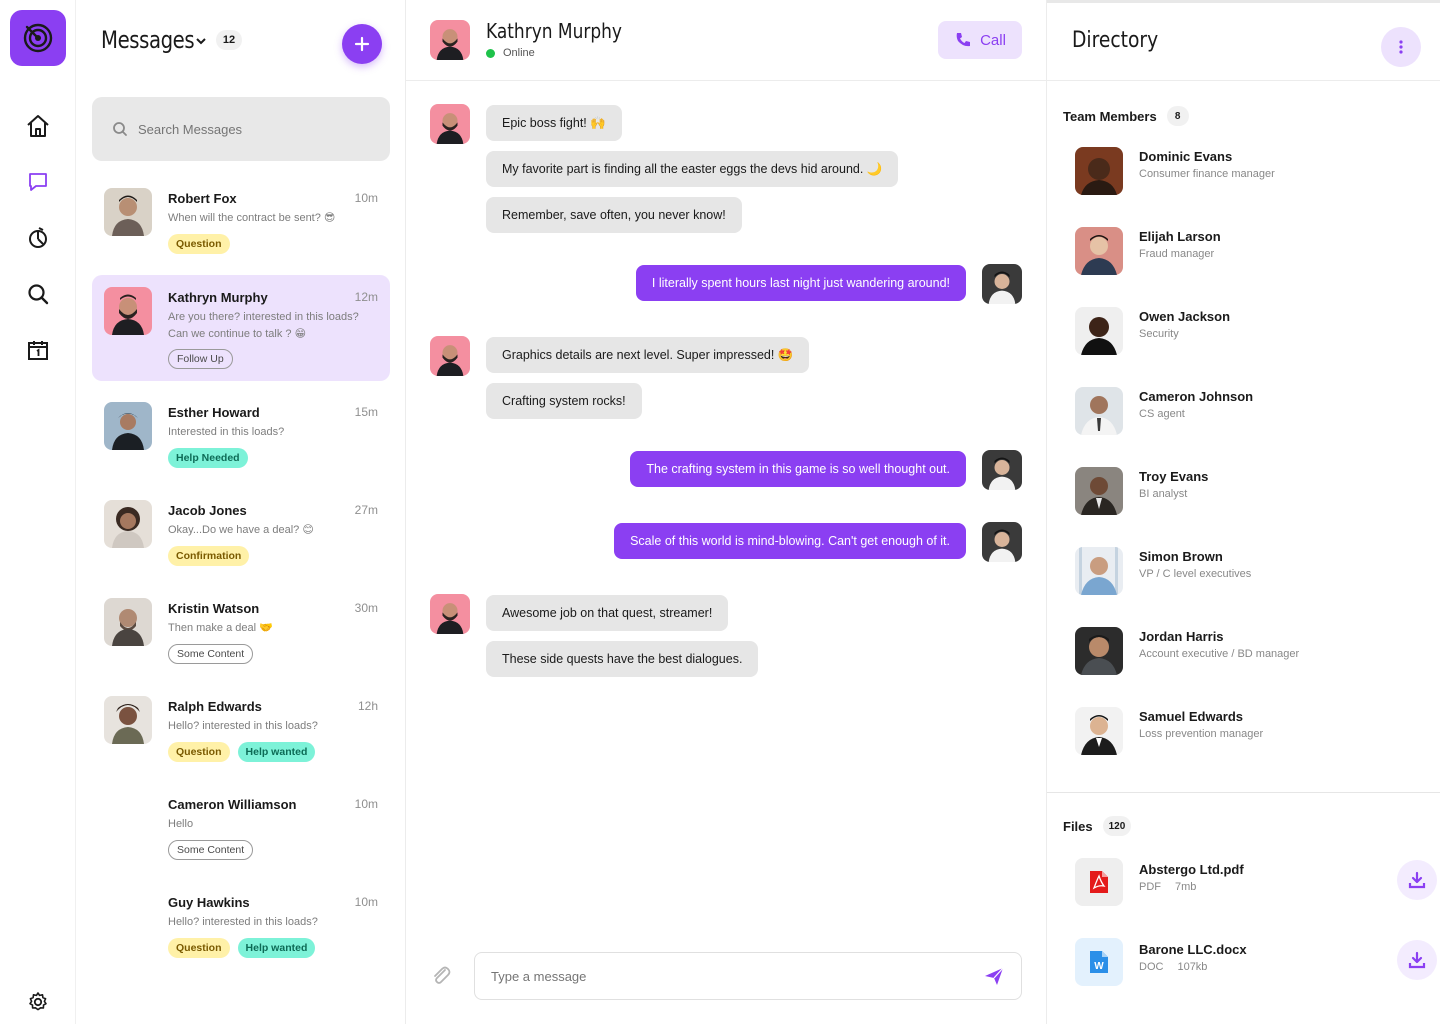  Describe the element at coordinates (38, 126) in the screenshot. I see `home-icon` at that location.